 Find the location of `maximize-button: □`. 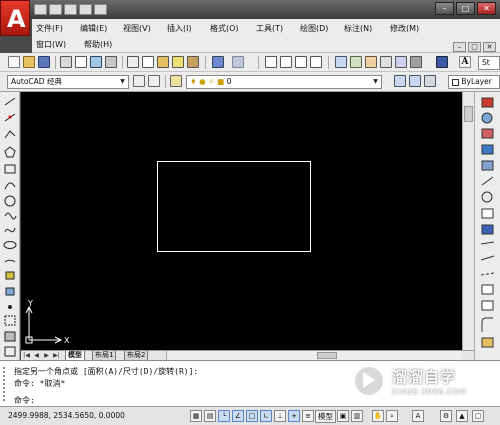

maximize-button: □ is located at coordinates (465, 8).